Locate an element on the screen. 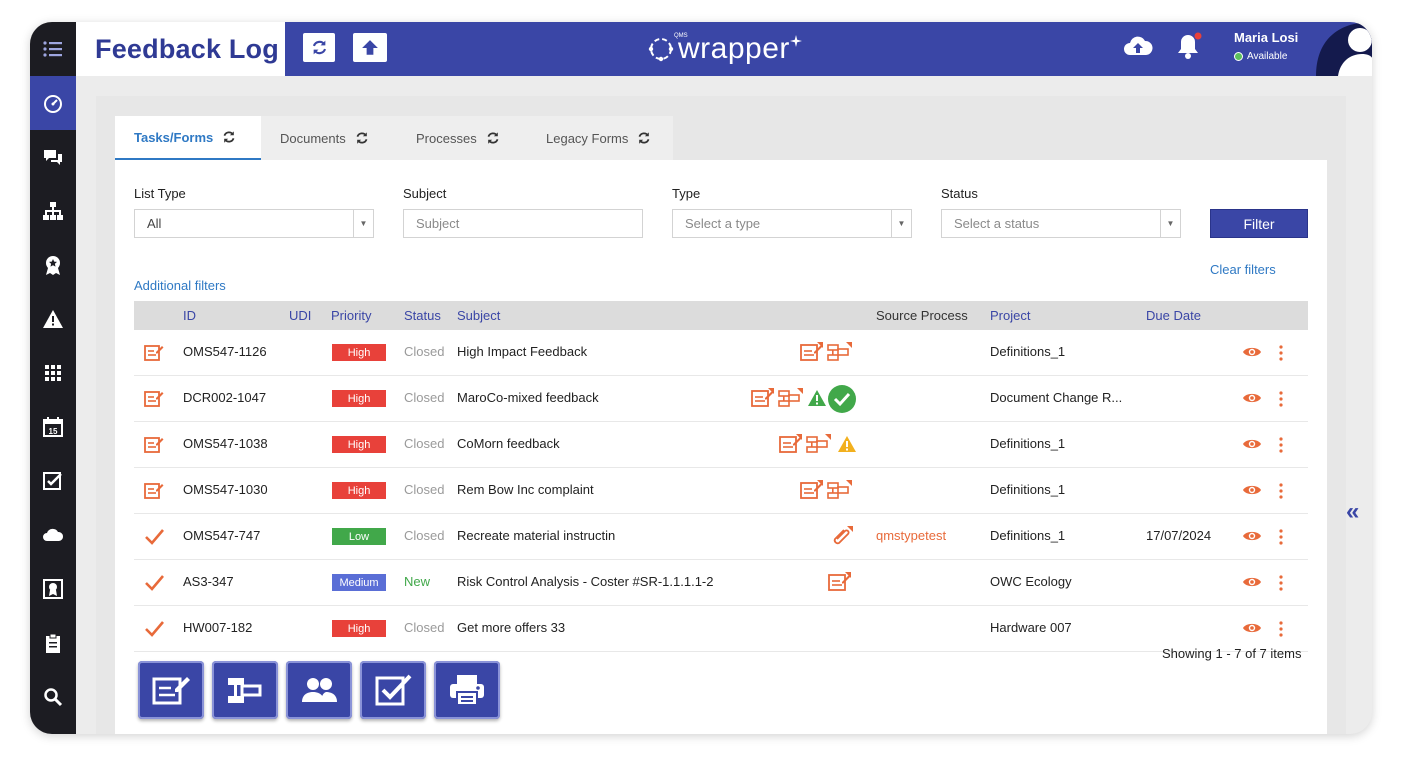  column-id: ID is located at coordinates (189, 315).